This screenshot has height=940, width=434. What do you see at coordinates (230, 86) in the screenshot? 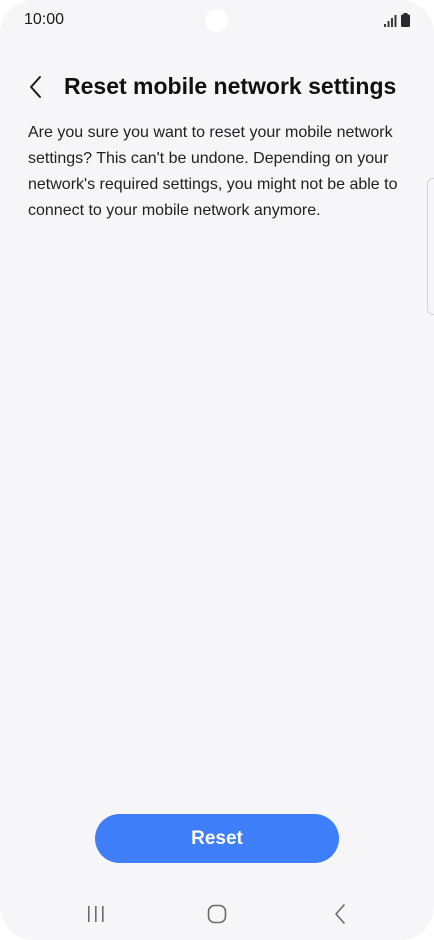
I see `page-title: Reset mobile network settings` at bounding box center [230, 86].